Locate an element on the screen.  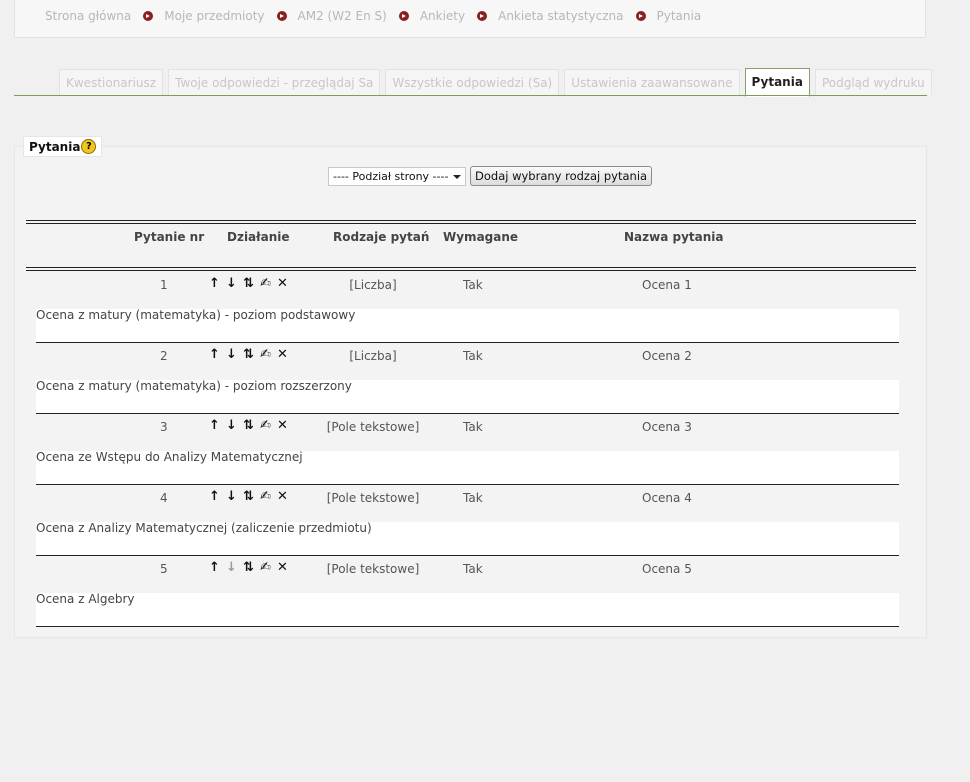
question-name: Ocena 4 is located at coordinates (667, 498).